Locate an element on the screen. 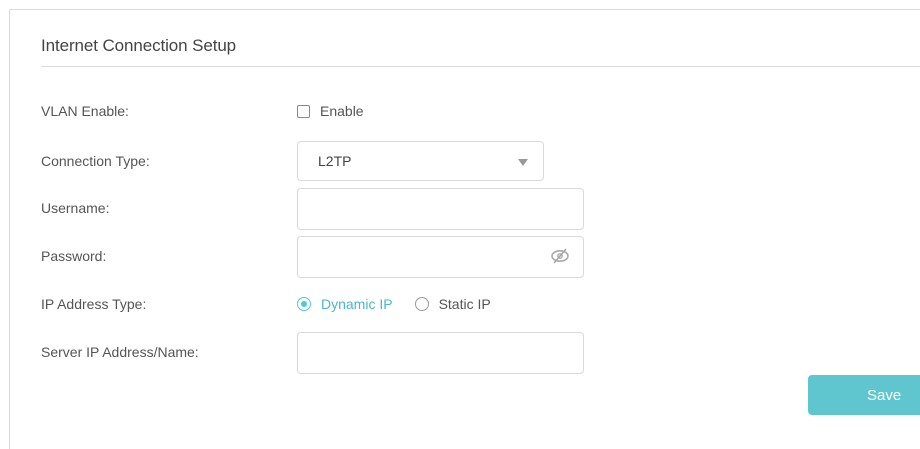 The width and height of the screenshot is (920, 449). dynamic-ip-radio is located at coordinates (304, 304).